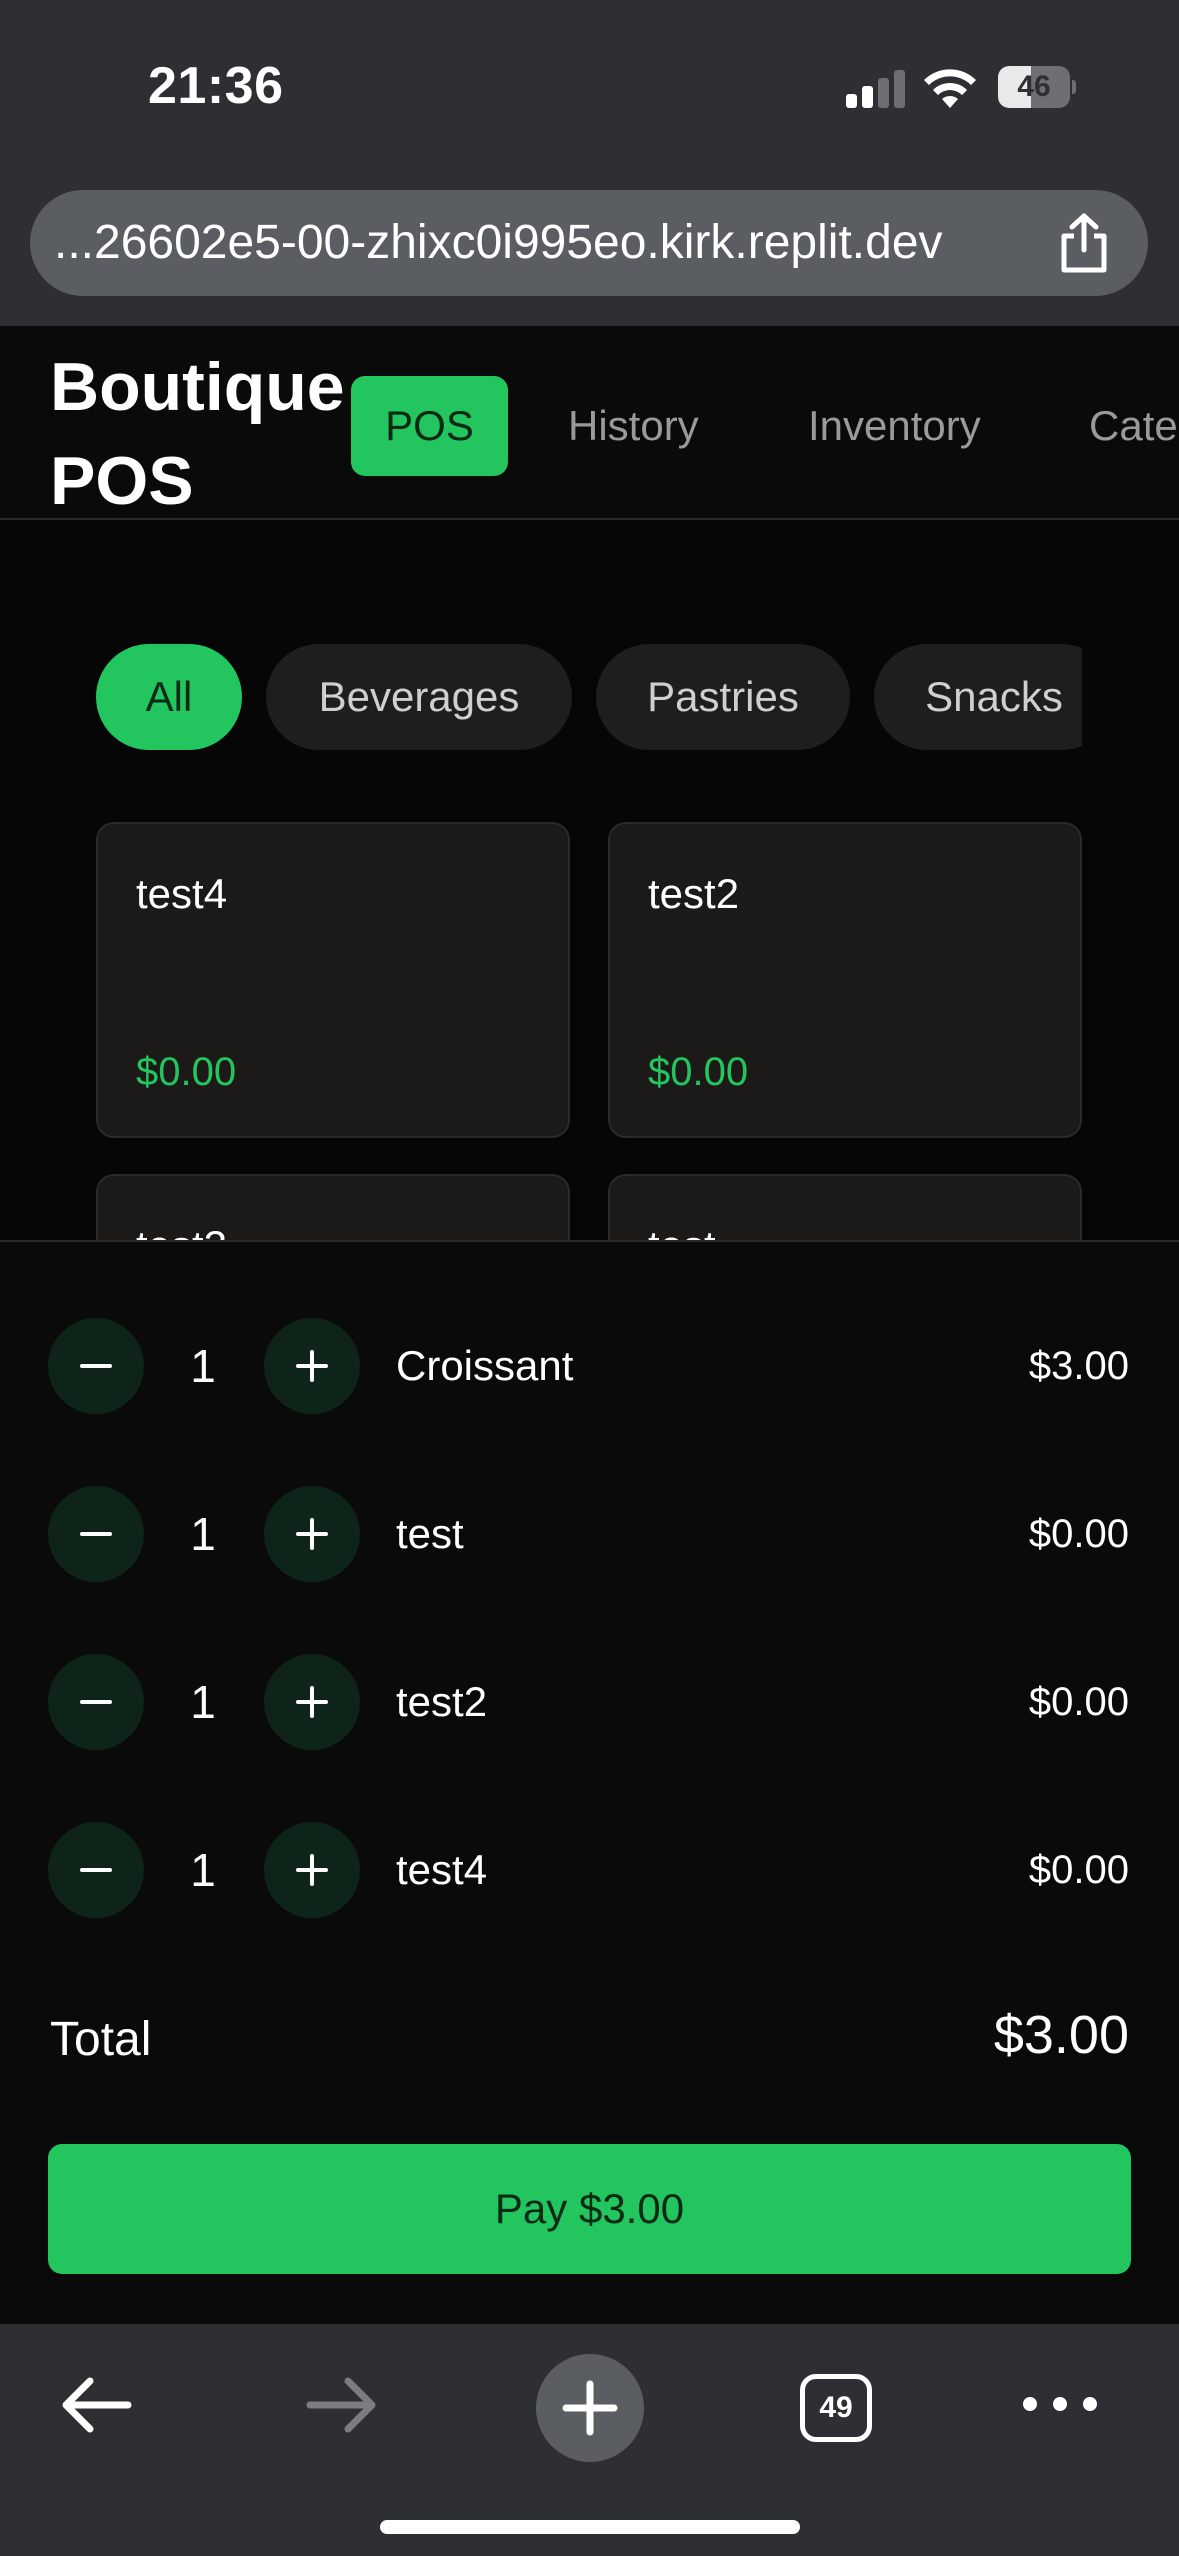 Image resolution: width=1179 pixels, height=2556 pixels. I want to click on pay-button: Pay $3.00, so click(589, 2209).